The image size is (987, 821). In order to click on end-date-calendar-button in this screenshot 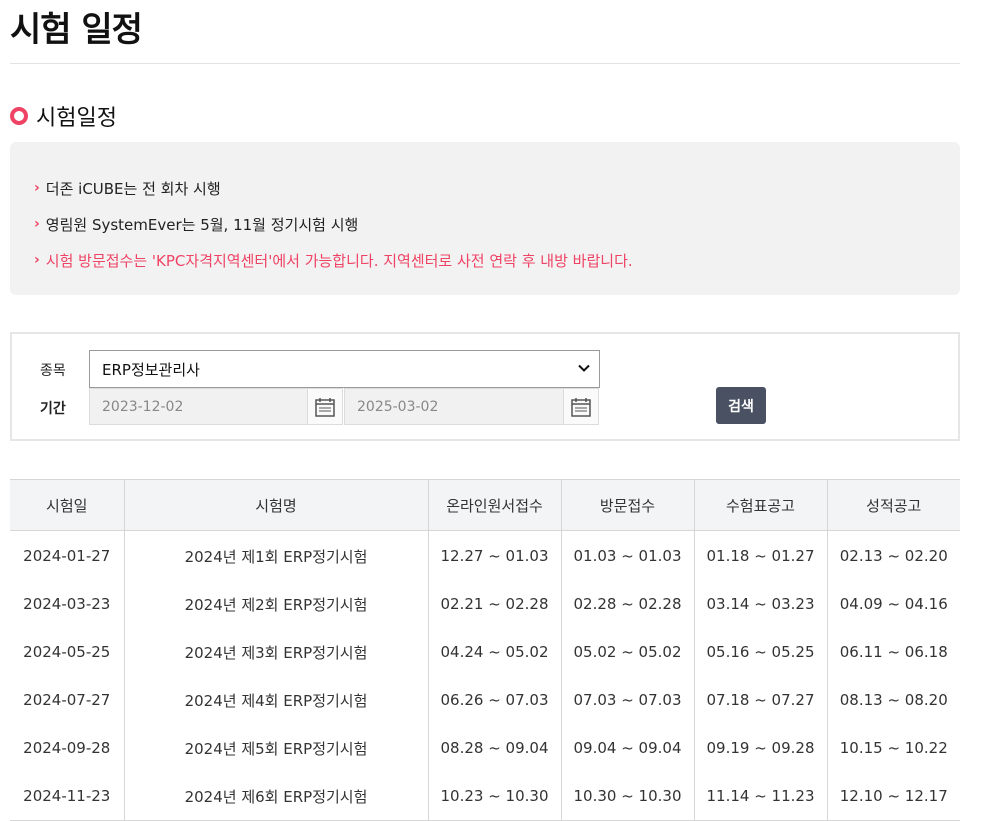, I will do `click(581, 406)`.